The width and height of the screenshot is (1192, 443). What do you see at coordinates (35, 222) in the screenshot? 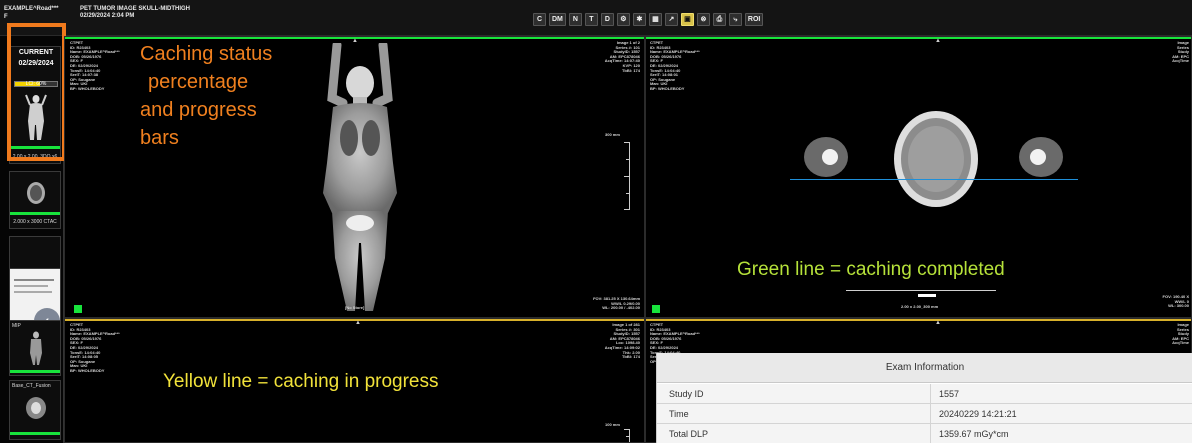
I see `thumbnail-caption: 2.000 x 3000 CTAC` at bounding box center [35, 222].